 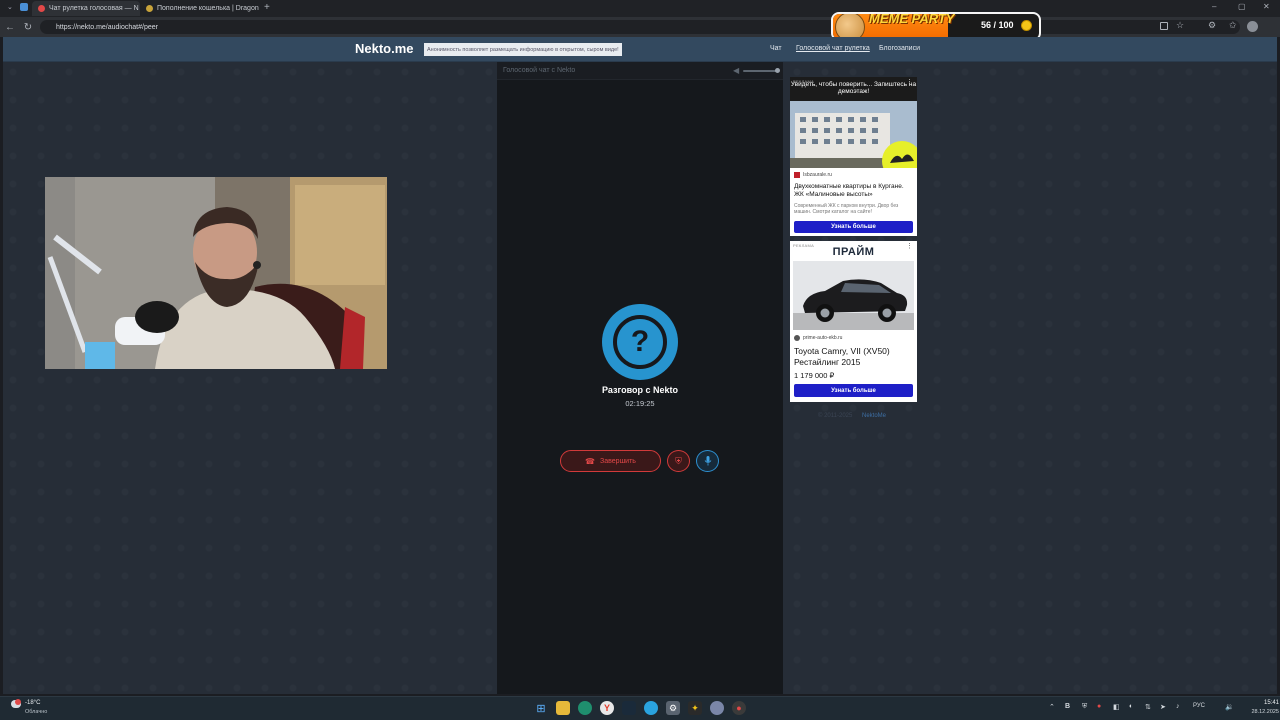 What do you see at coordinates (149, 8) in the screenshot?
I see `dragon-favicon-icon` at bounding box center [149, 8].